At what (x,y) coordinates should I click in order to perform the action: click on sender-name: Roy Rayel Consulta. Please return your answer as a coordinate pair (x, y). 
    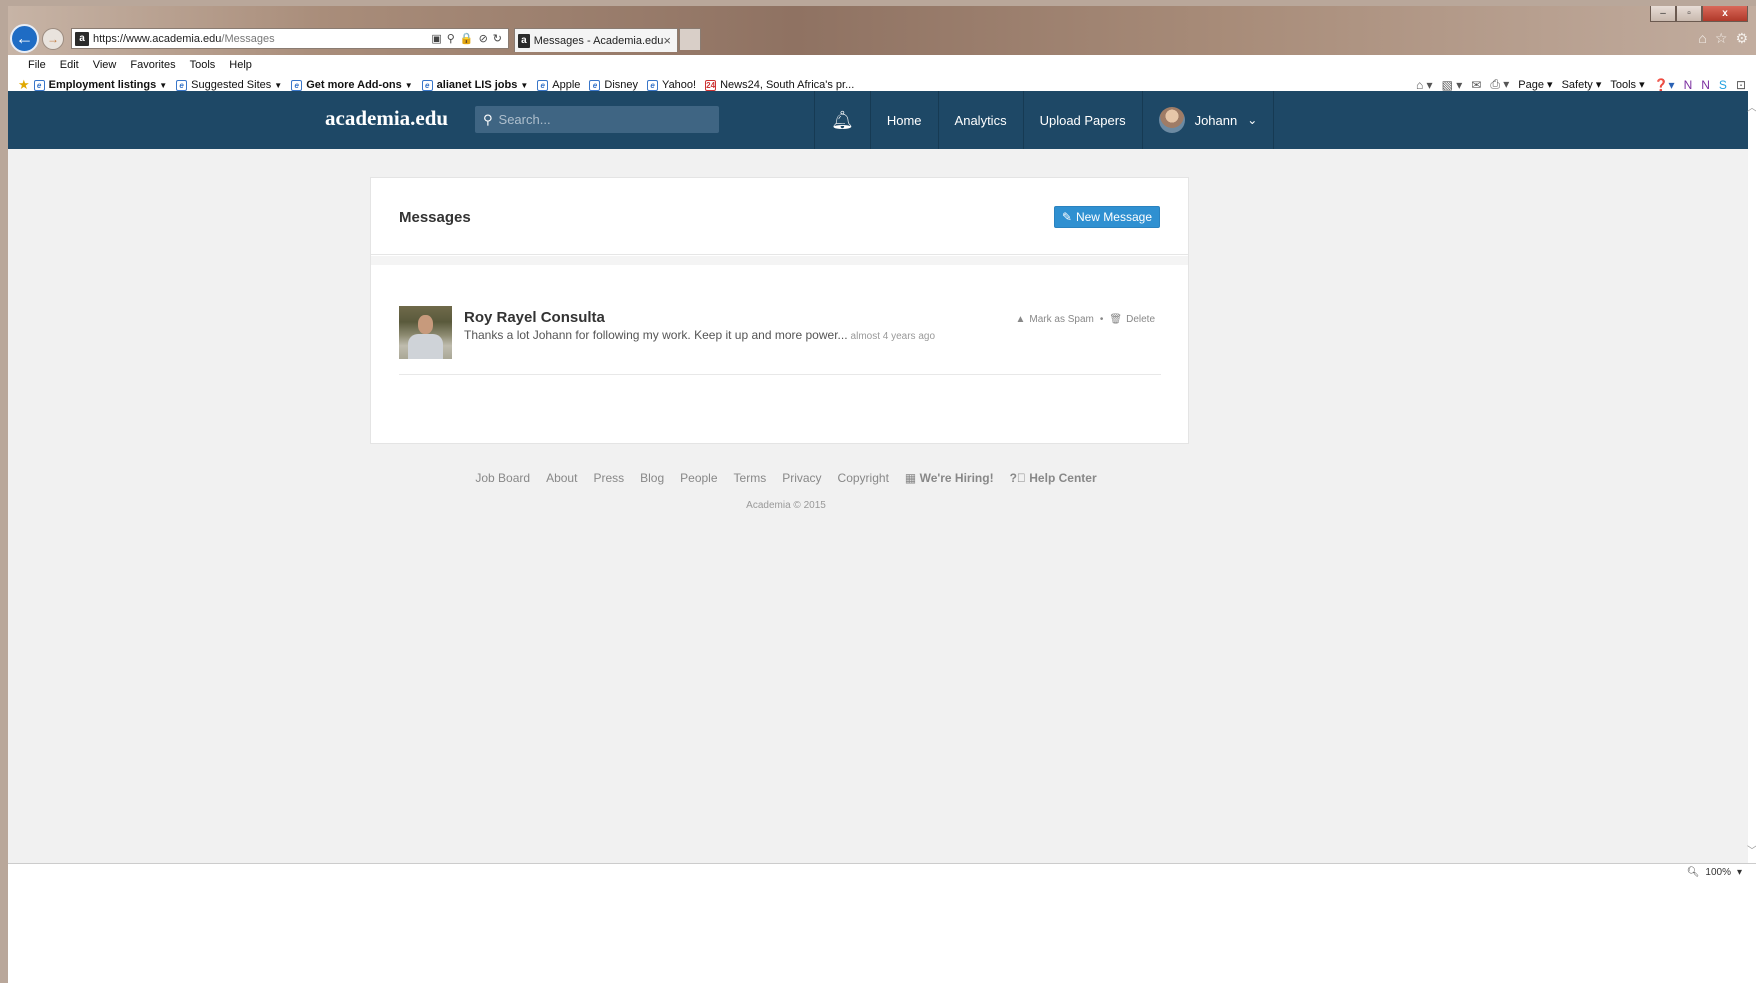
    Looking at the image, I should click on (534, 317).